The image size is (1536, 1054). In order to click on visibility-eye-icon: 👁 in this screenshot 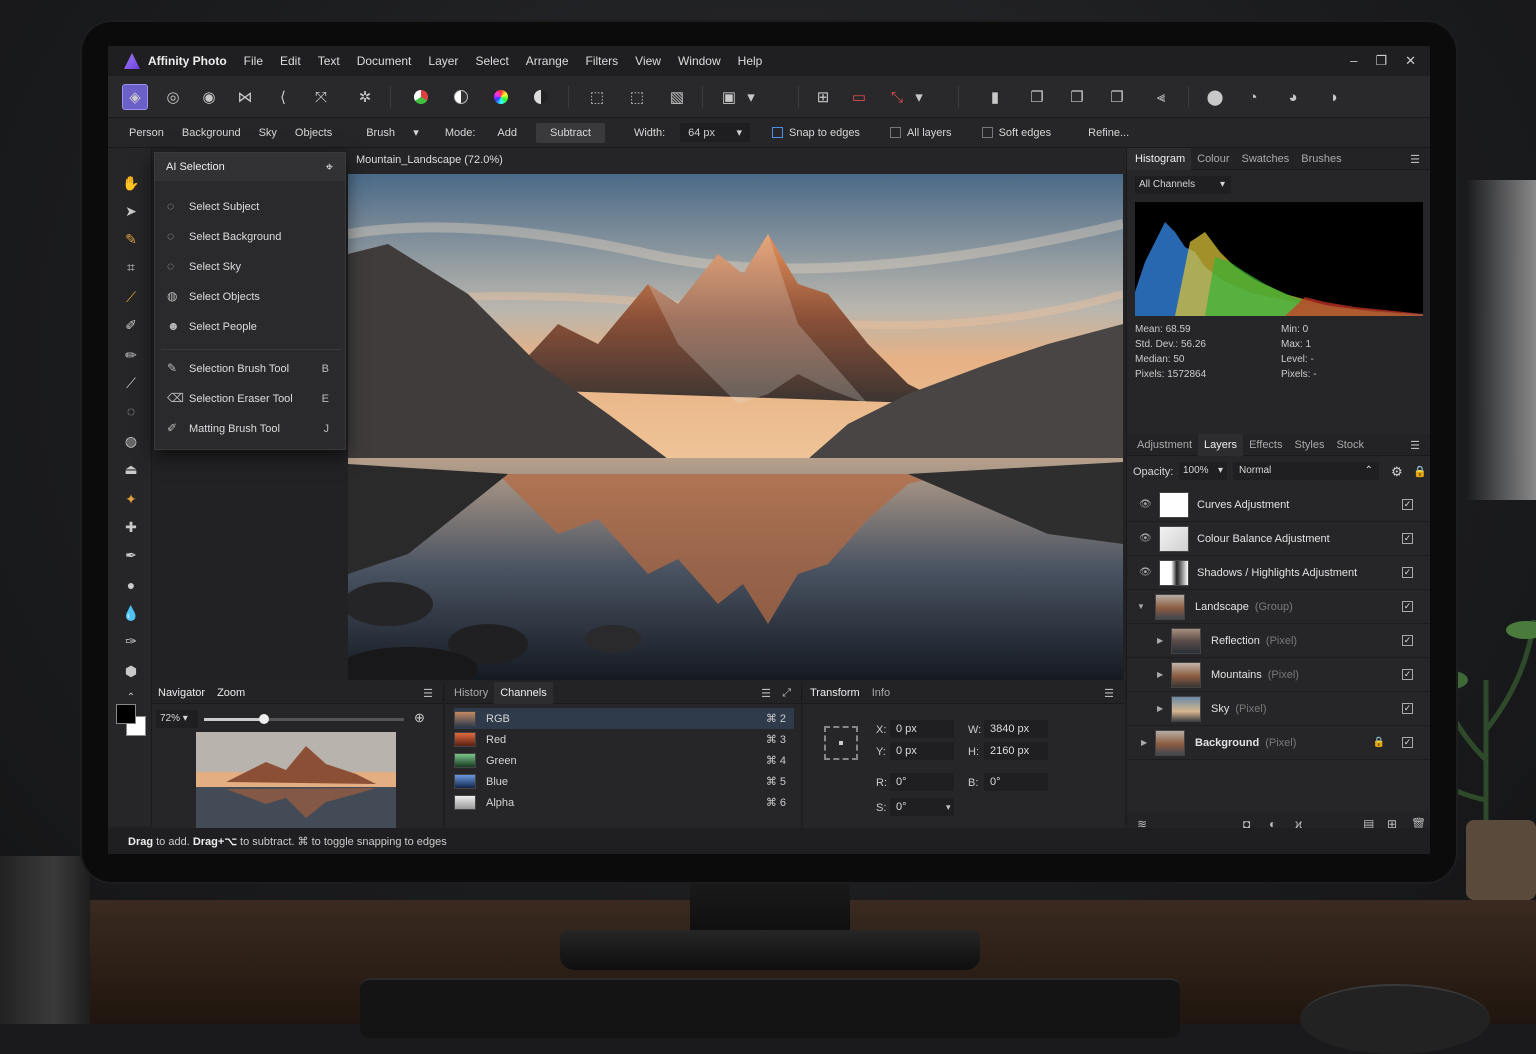, I will do `click(1145, 538)`.